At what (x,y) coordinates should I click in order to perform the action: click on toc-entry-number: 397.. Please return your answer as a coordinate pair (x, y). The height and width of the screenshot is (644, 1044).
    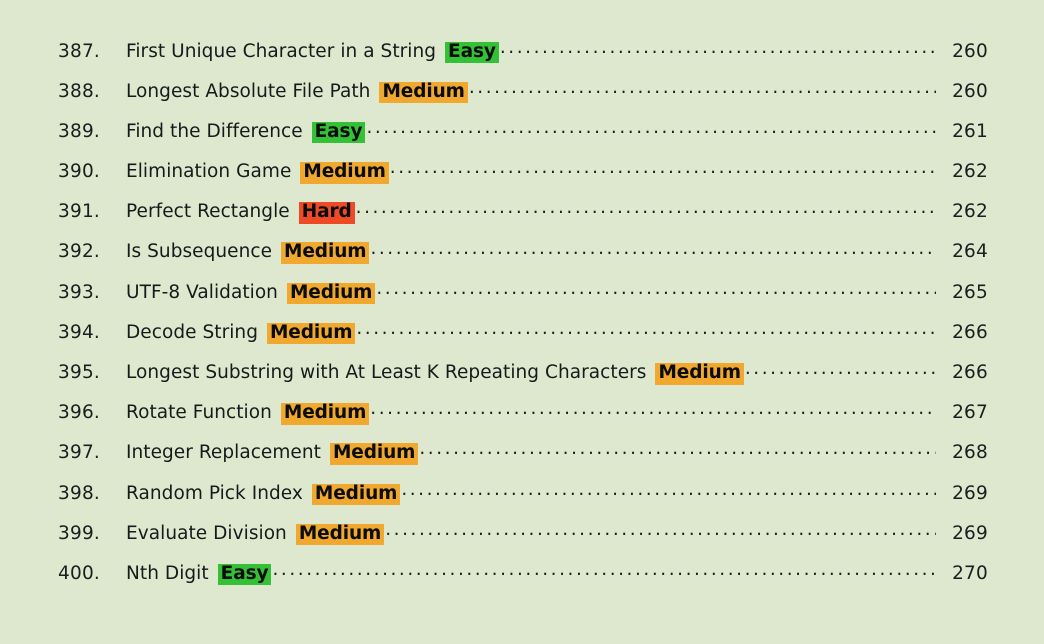
    Looking at the image, I should click on (79, 453).